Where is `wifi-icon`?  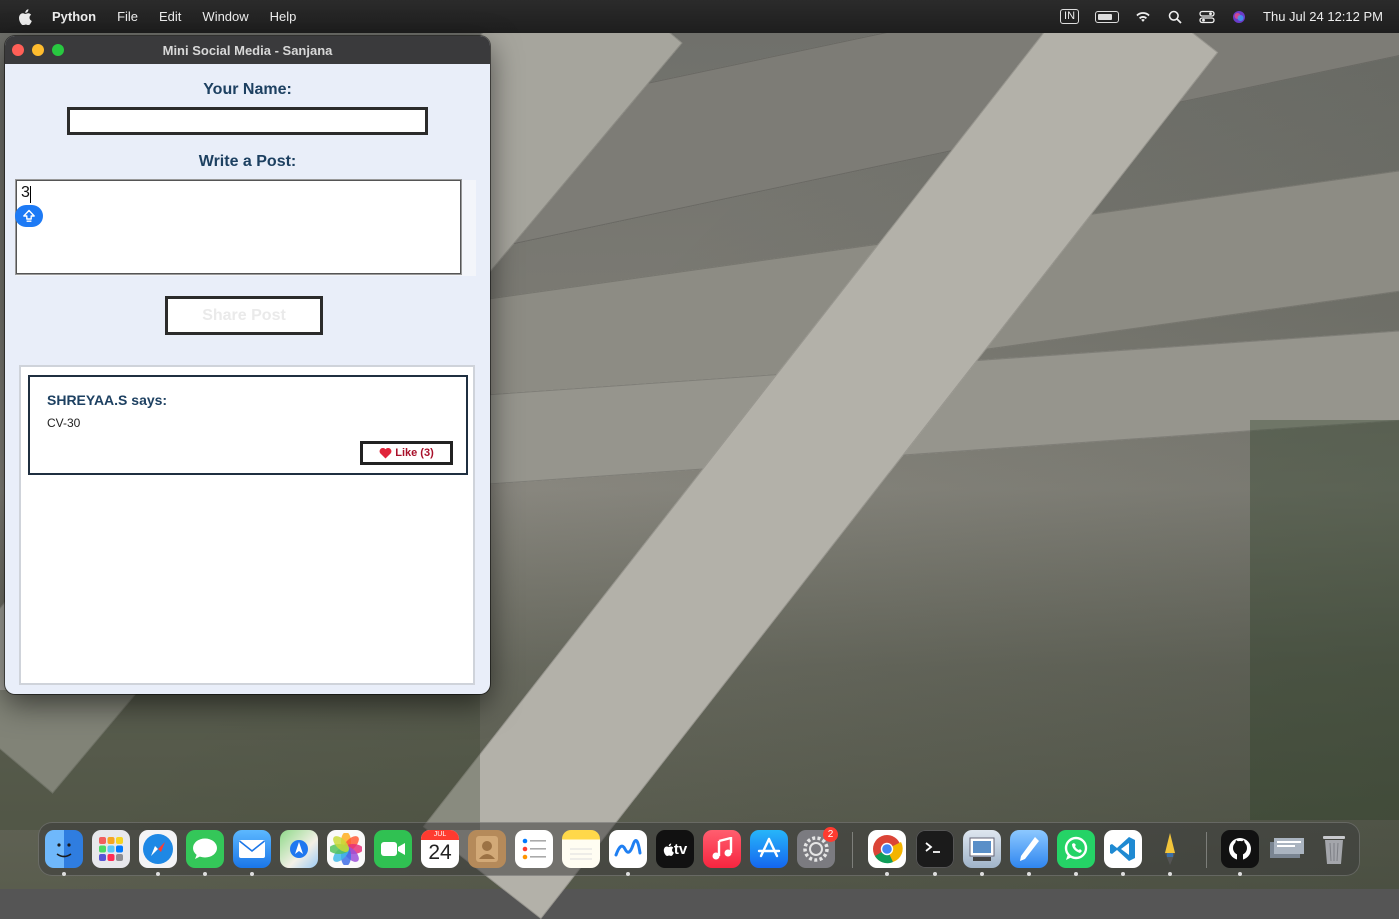
wifi-icon is located at coordinates (1143, 17).